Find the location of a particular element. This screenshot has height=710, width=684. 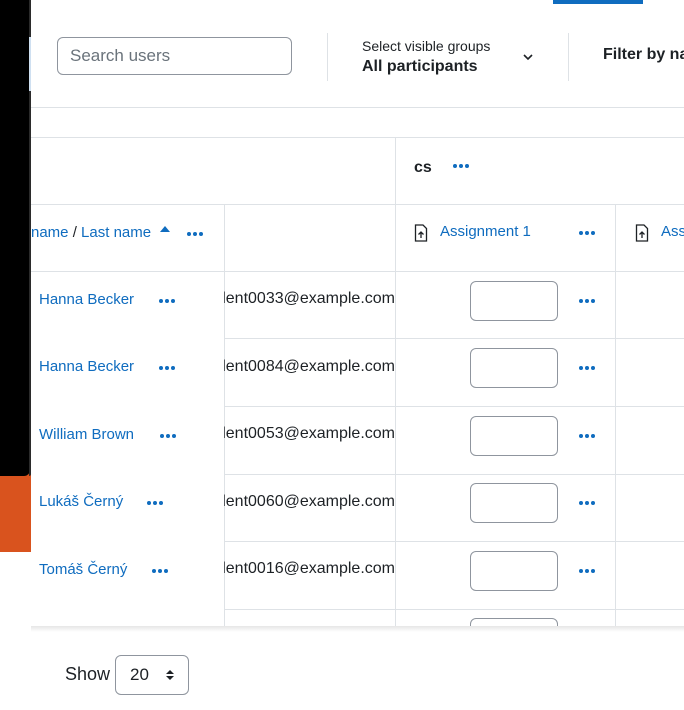

active-tab-indicator is located at coordinates (598, 2).